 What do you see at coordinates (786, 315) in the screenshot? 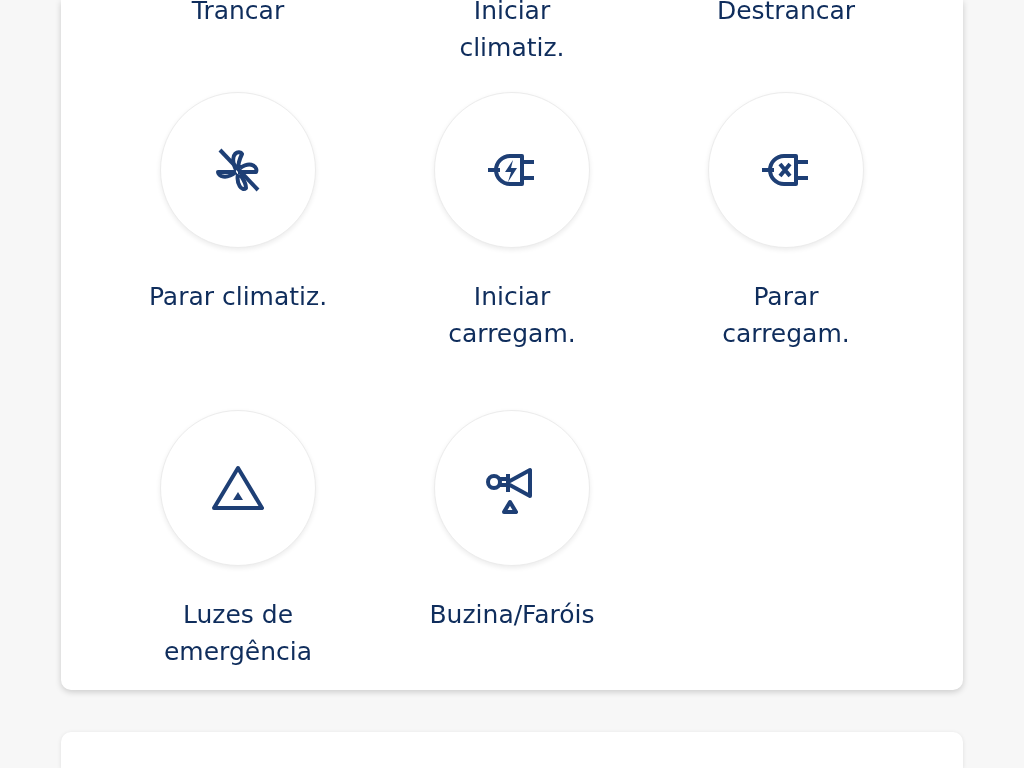
I see `action-label: Parar carregam.` at bounding box center [786, 315].